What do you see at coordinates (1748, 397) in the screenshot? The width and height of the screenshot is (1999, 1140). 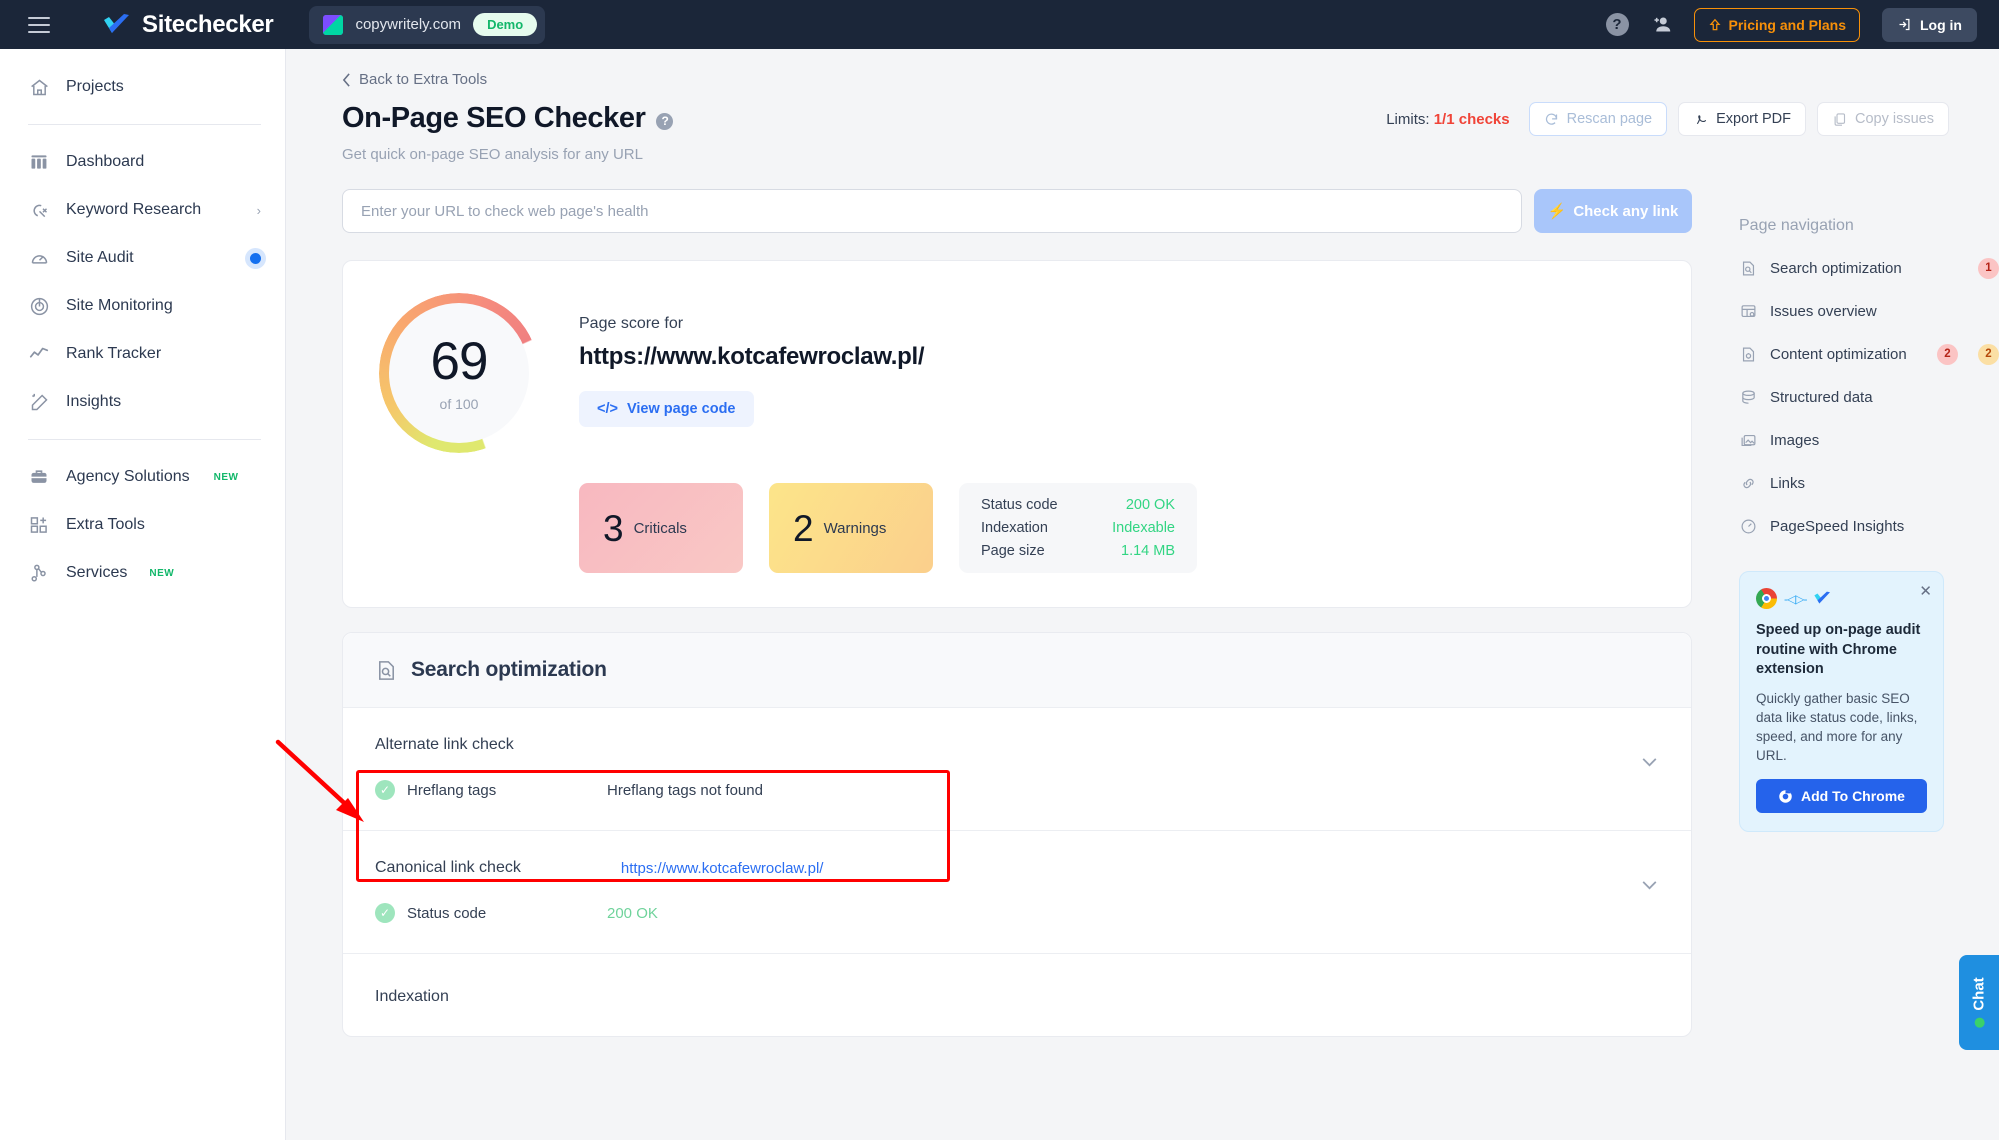 I see `structured-data-icon` at bounding box center [1748, 397].